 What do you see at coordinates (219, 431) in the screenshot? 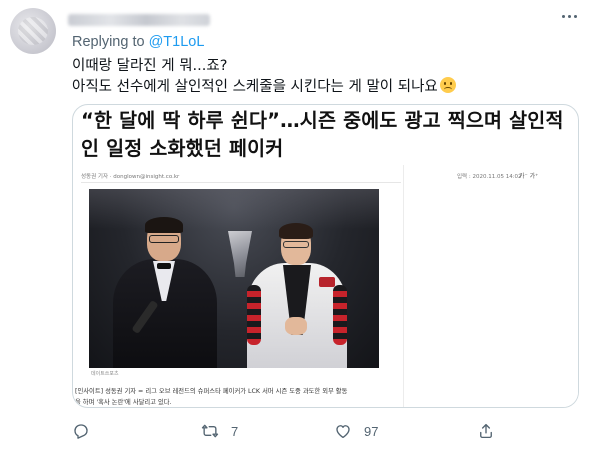
I see `retweet-button: 7` at bounding box center [219, 431].